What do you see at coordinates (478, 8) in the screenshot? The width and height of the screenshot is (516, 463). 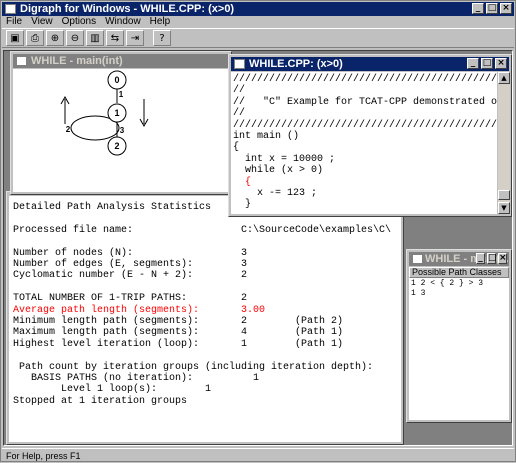 I see `minimize-button: _` at bounding box center [478, 8].